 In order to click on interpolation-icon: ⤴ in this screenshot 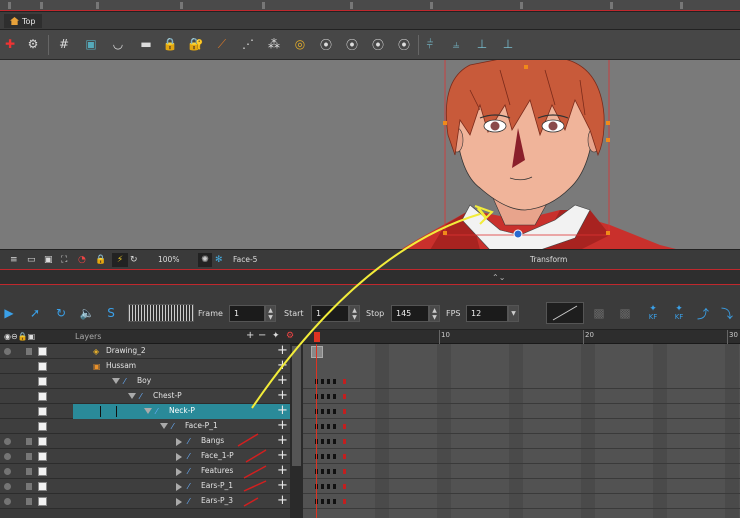, I will do `click(703, 313)`.